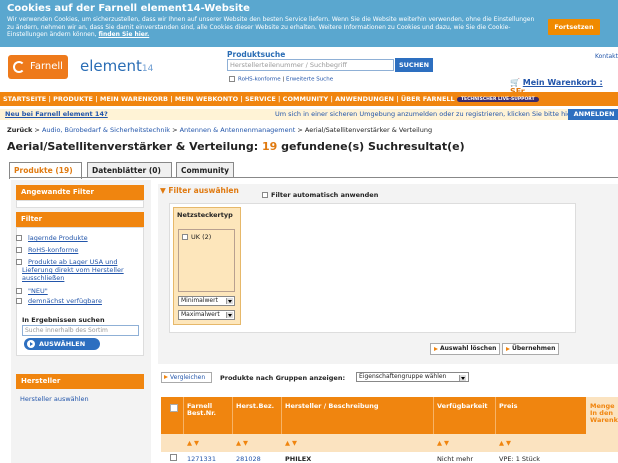  What do you see at coordinates (65, 301) in the screenshot?
I see `filter-link-upcoming: demnächst verfügbare` at bounding box center [65, 301].